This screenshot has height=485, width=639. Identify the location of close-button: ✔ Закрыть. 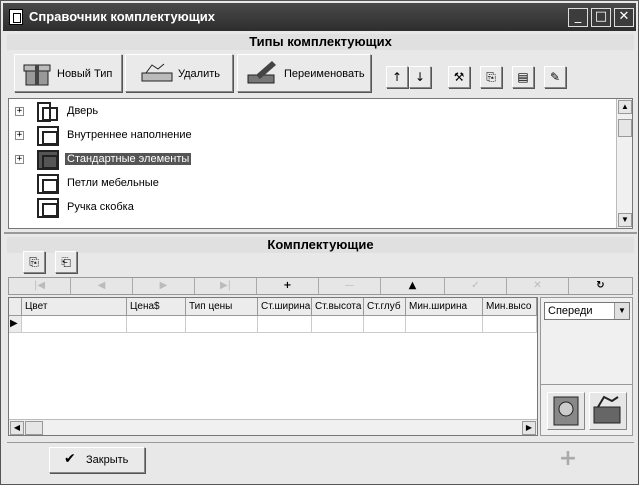
(97, 460).